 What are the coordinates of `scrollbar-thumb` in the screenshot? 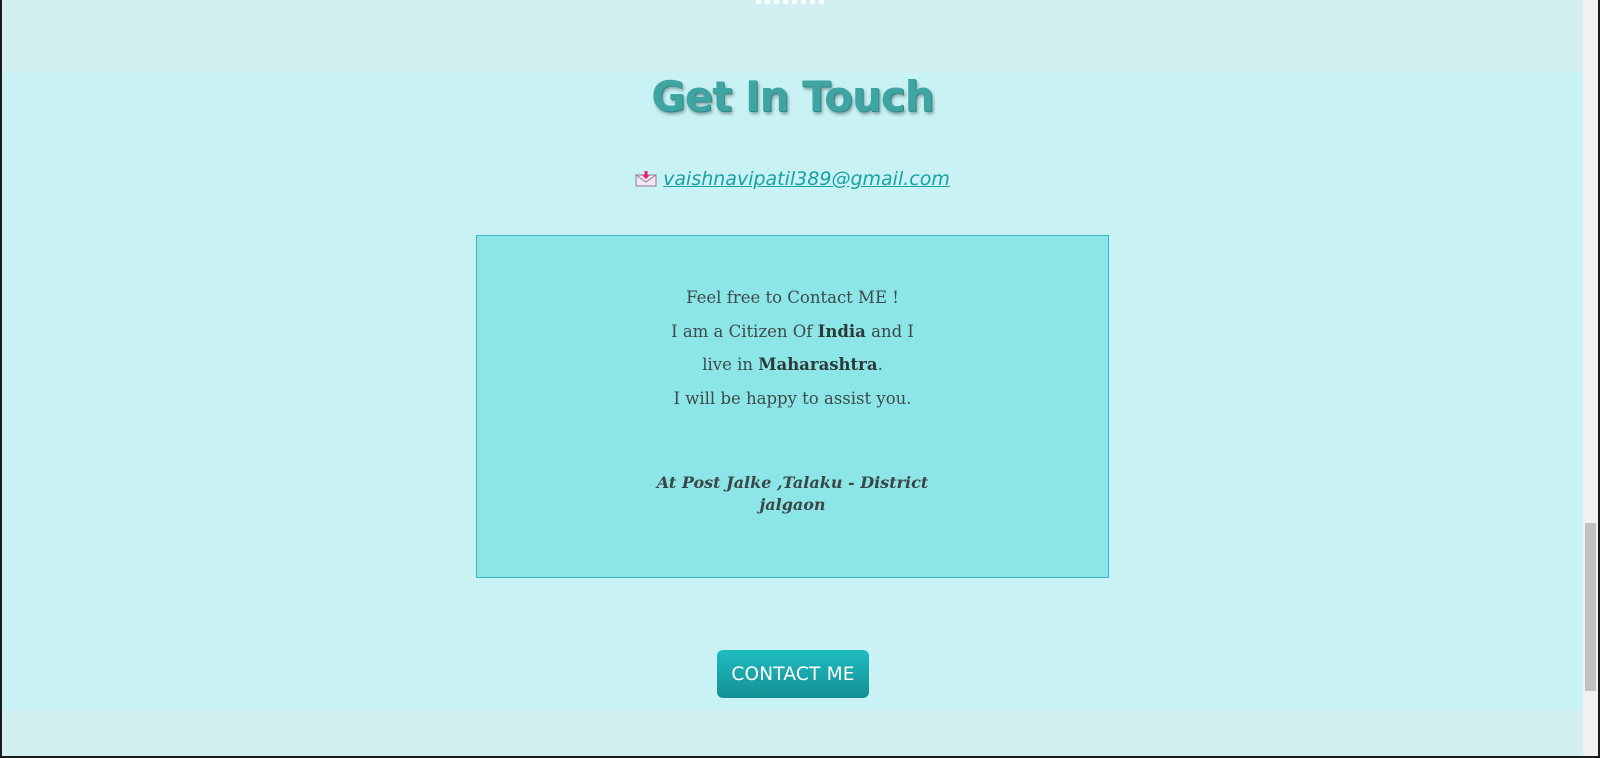 It's located at (1590, 607).